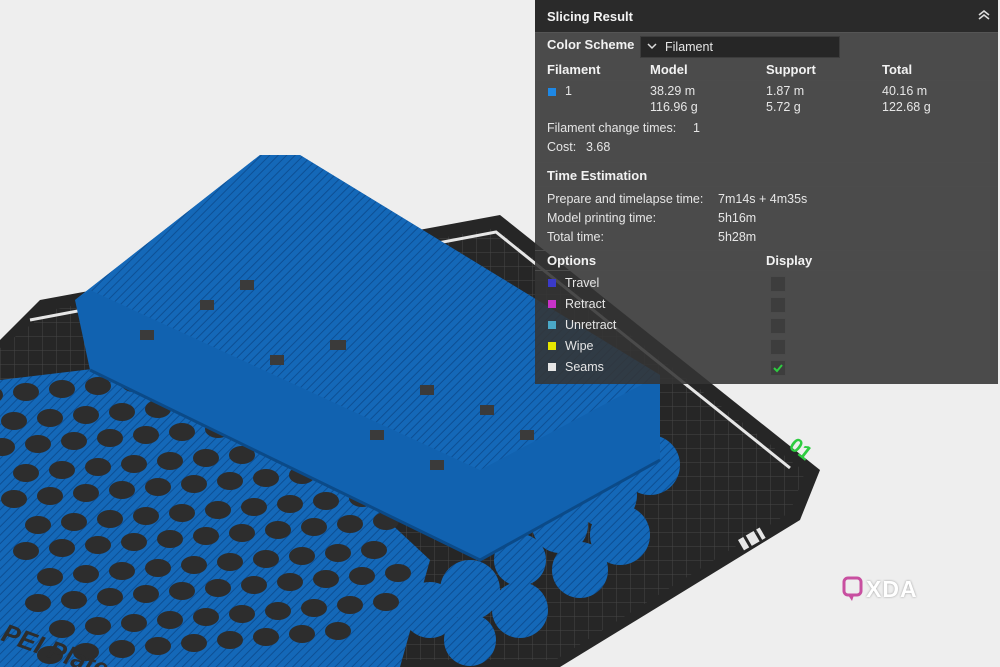 The image size is (1000, 667). I want to click on color-scheme-label: Color Scheme, so click(591, 44).